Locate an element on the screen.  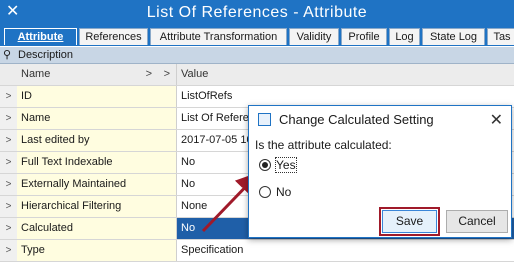
radio-no is located at coordinates (265, 192).